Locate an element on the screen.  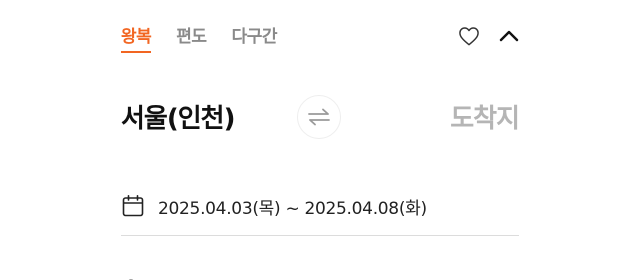
origin-airport: 서울(인천) is located at coordinates (178, 116).